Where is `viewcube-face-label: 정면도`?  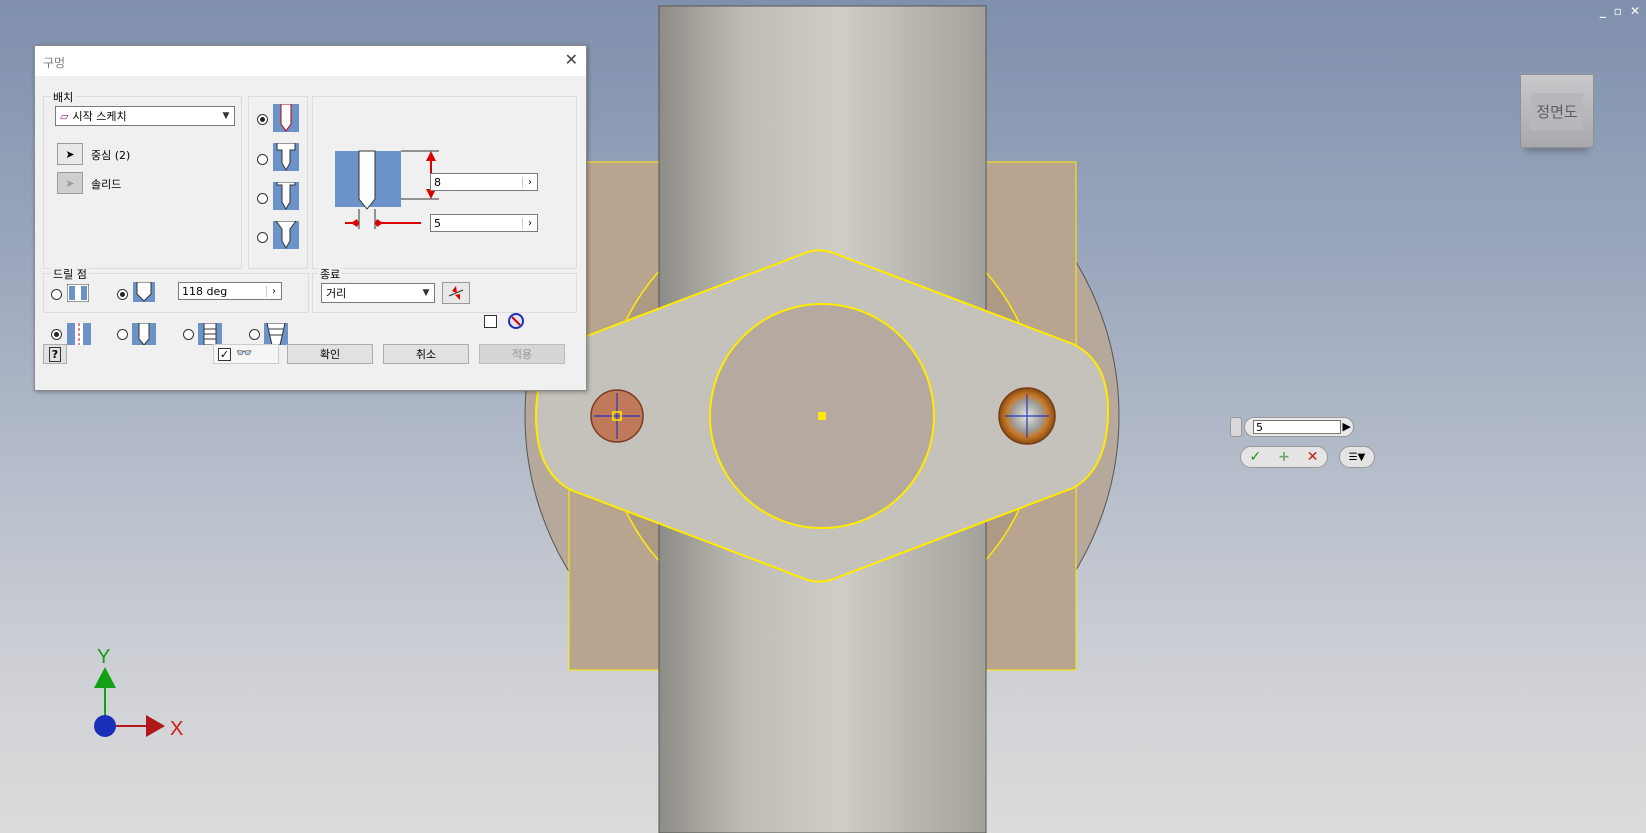
viewcube-face-label: 정면도 is located at coordinates (1557, 111).